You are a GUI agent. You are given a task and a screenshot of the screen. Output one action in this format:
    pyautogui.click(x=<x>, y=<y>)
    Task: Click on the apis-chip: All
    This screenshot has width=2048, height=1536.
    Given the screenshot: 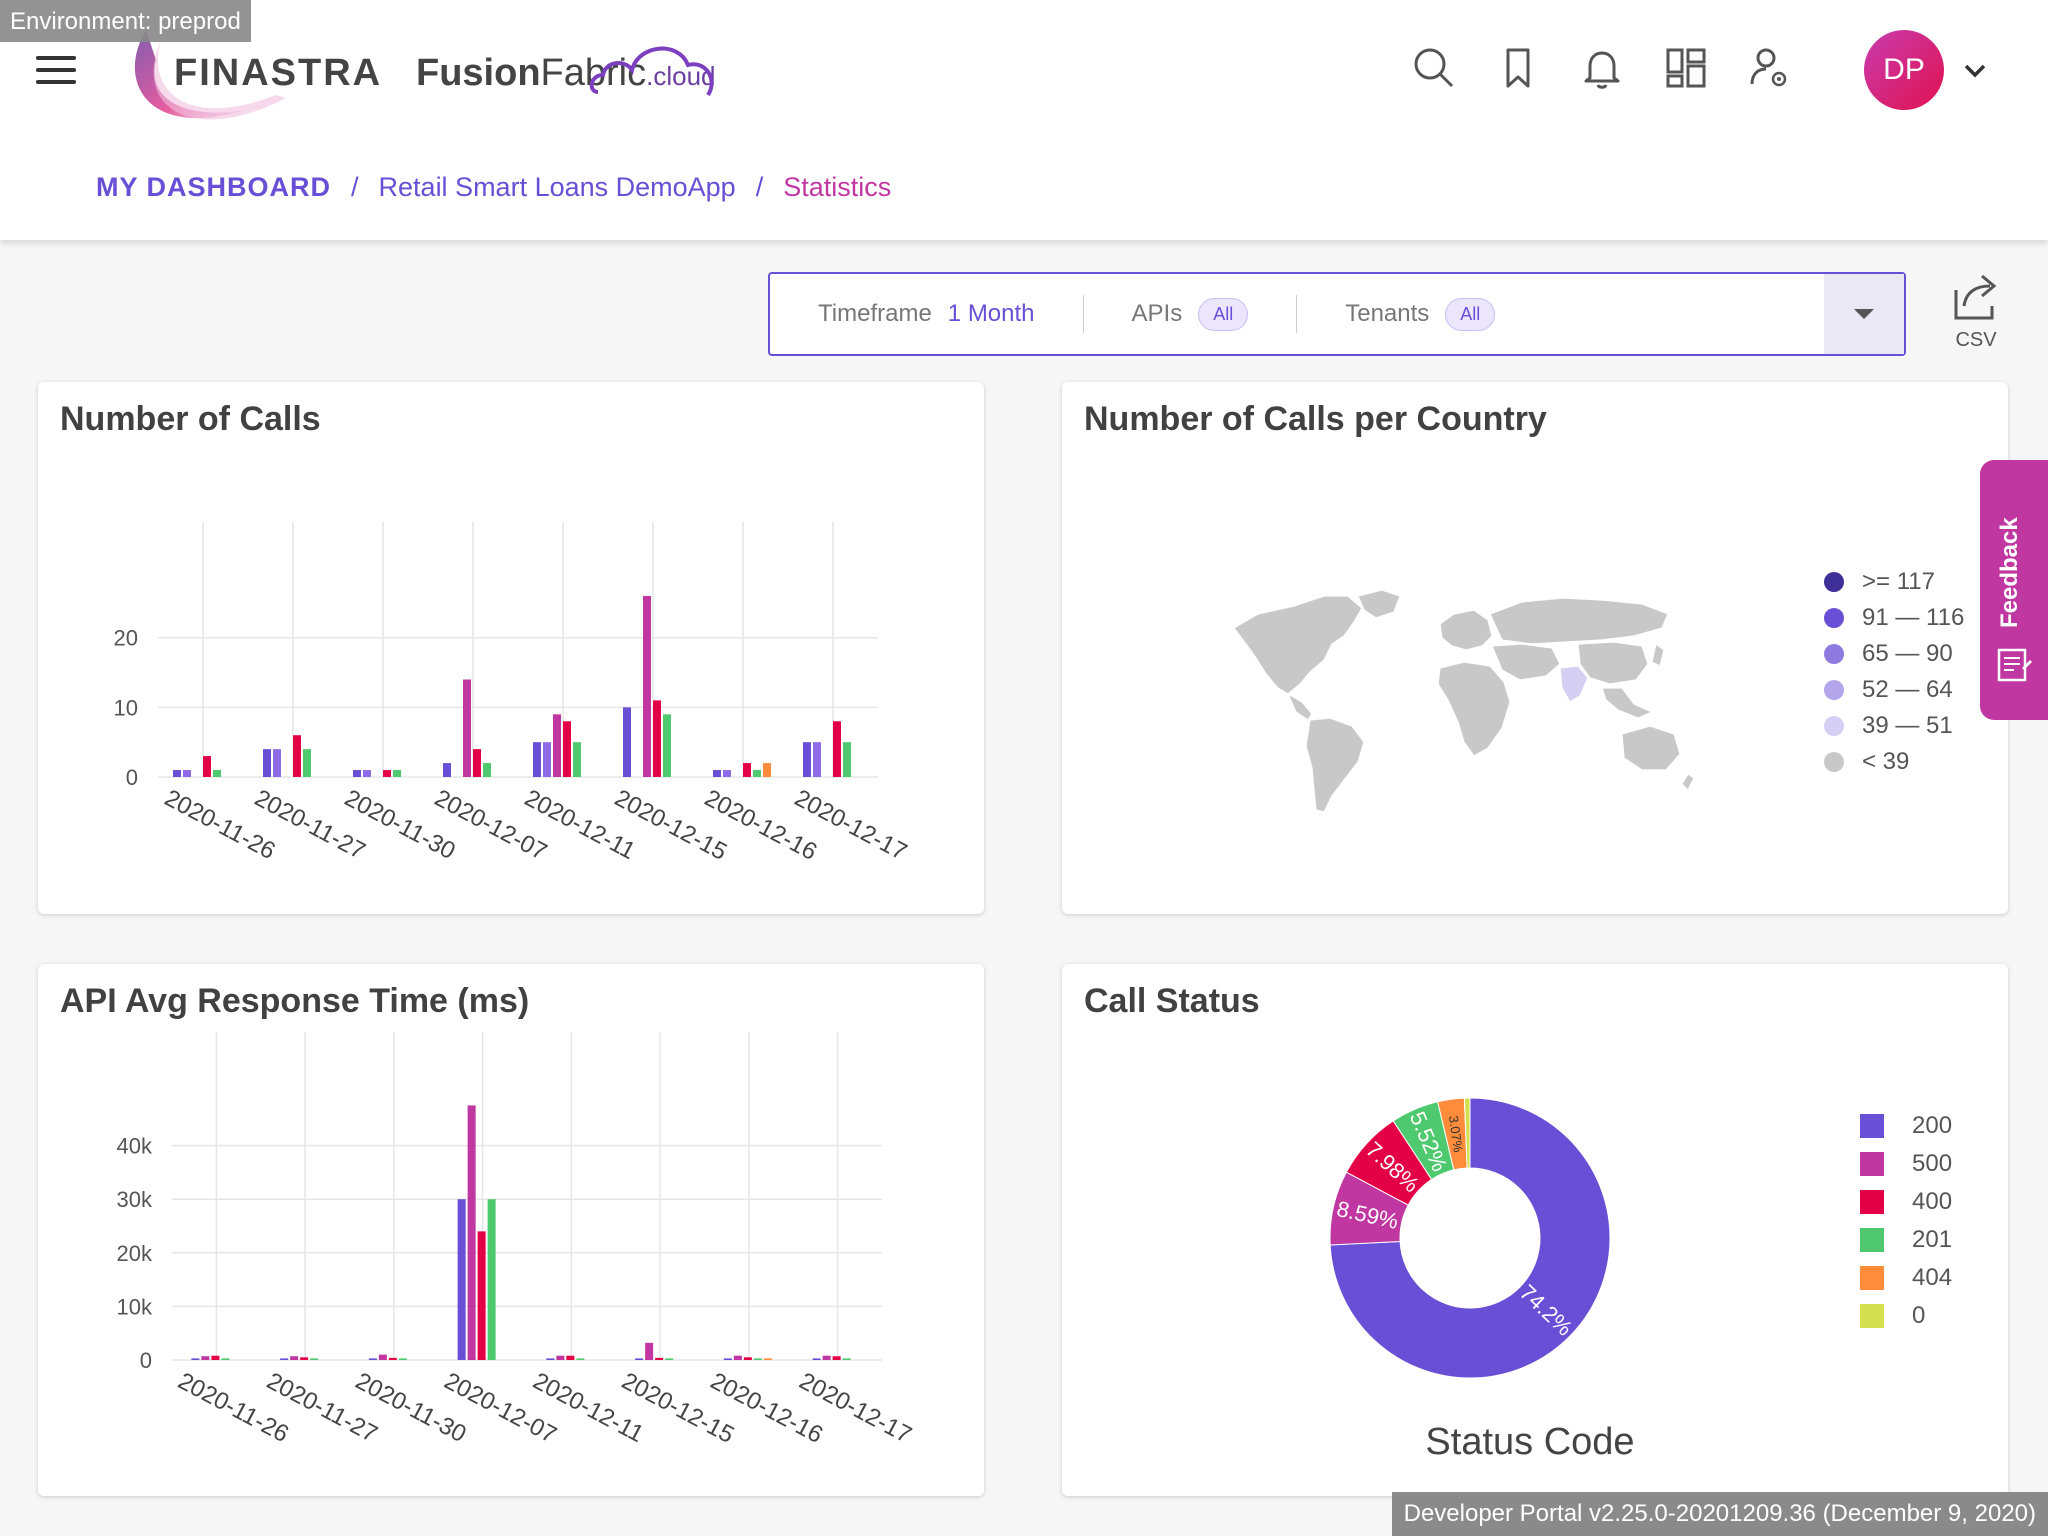 What is the action you would take?
    pyautogui.click(x=1223, y=314)
    